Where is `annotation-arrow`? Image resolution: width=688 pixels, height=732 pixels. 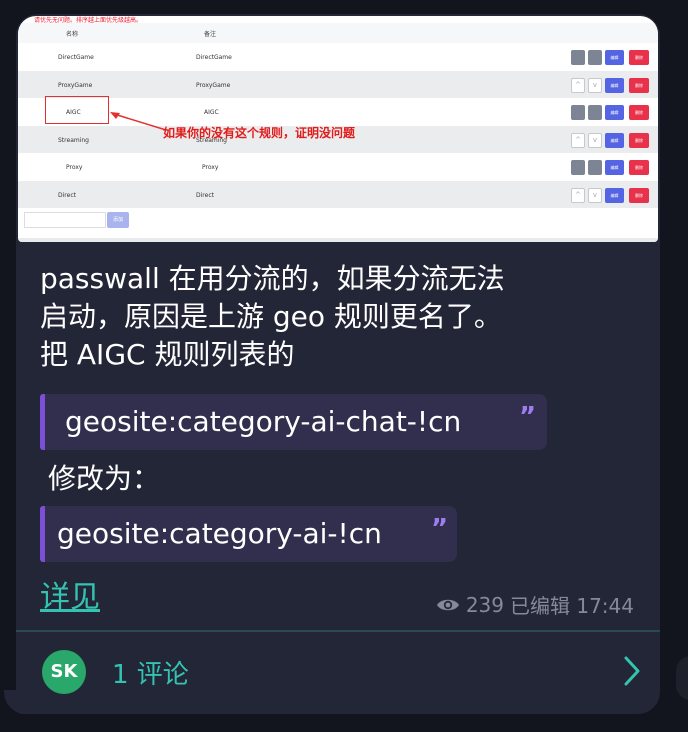
annotation-arrow is located at coordinates (138, 121).